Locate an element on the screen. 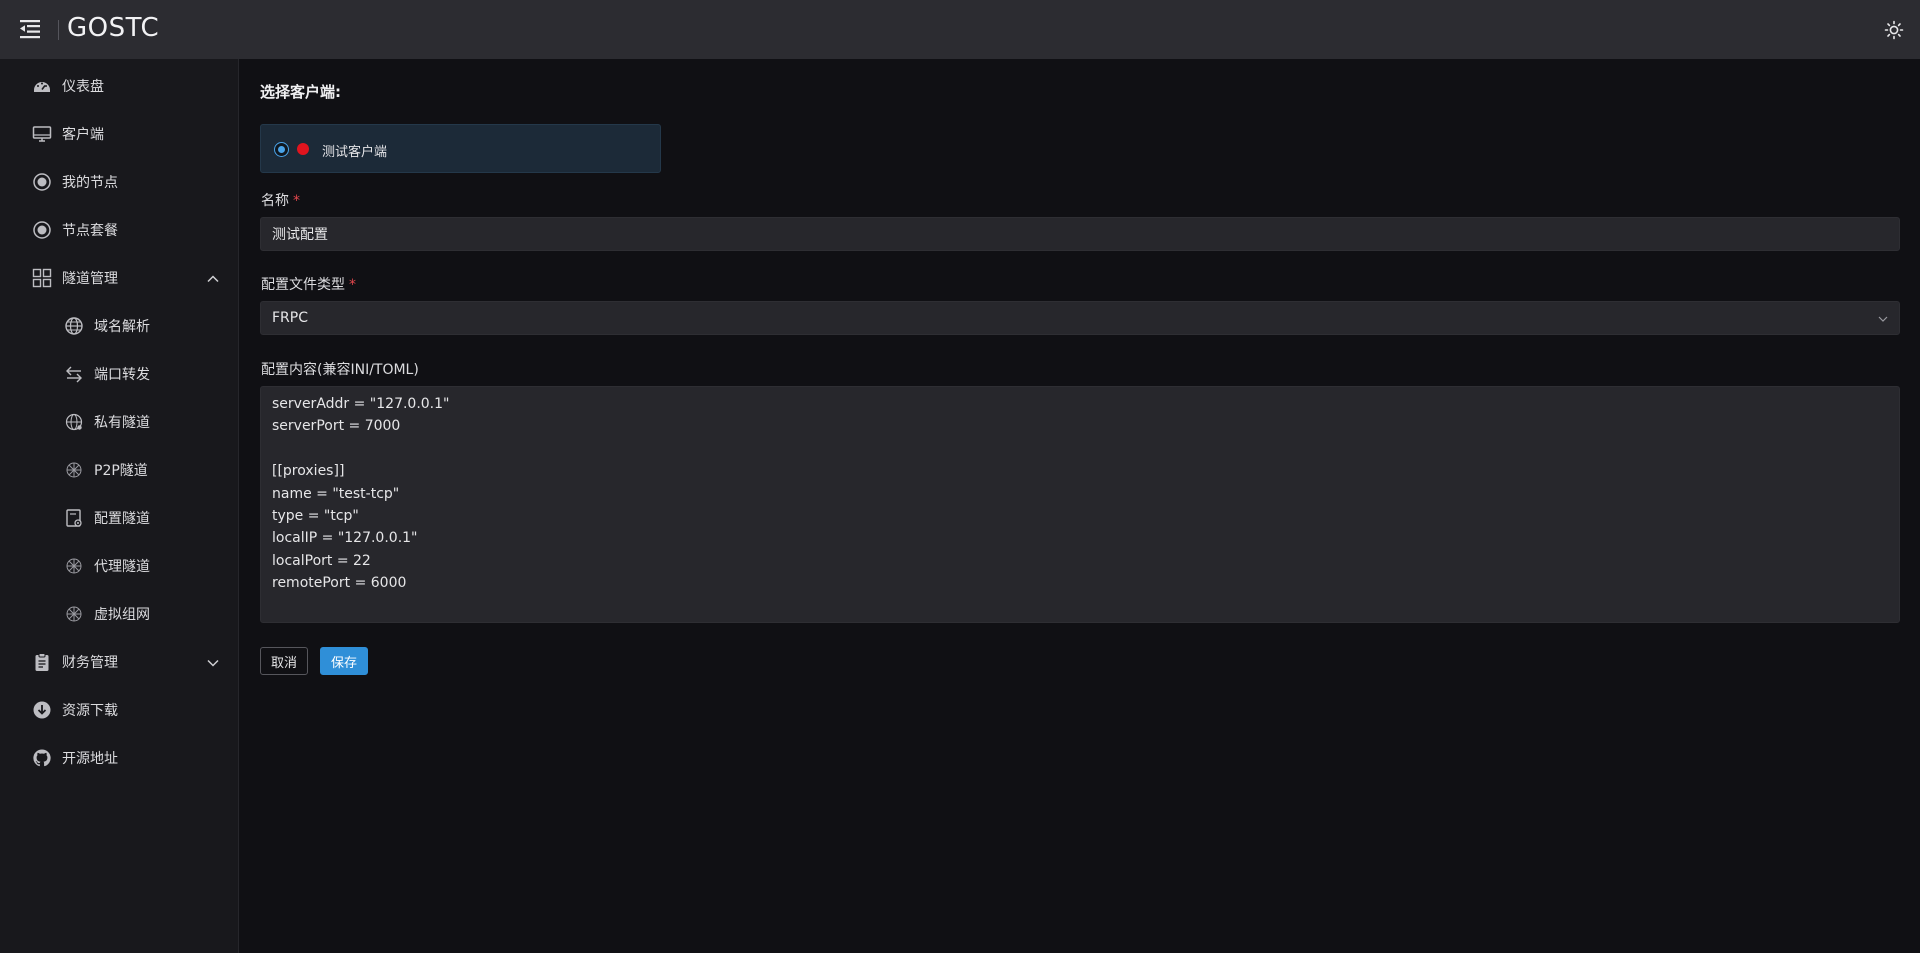 The width and height of the screenshot is (1920, 953). sidebar-item-label: 隧道管理 is located at coordinates (90, 279).